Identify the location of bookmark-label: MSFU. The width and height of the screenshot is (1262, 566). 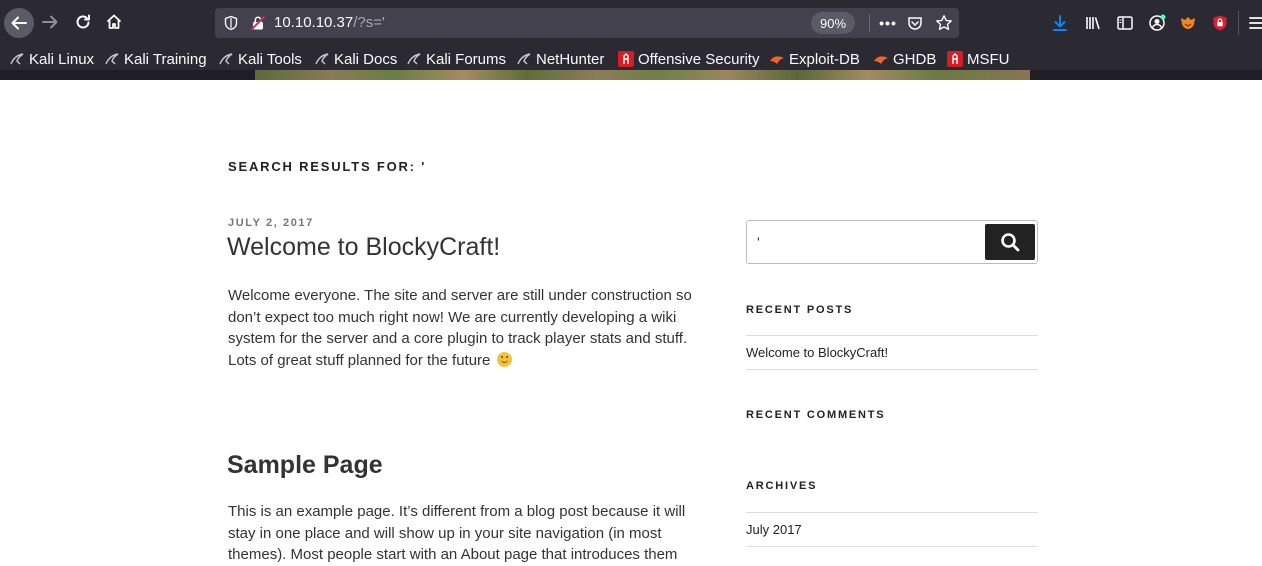
(988, 59).